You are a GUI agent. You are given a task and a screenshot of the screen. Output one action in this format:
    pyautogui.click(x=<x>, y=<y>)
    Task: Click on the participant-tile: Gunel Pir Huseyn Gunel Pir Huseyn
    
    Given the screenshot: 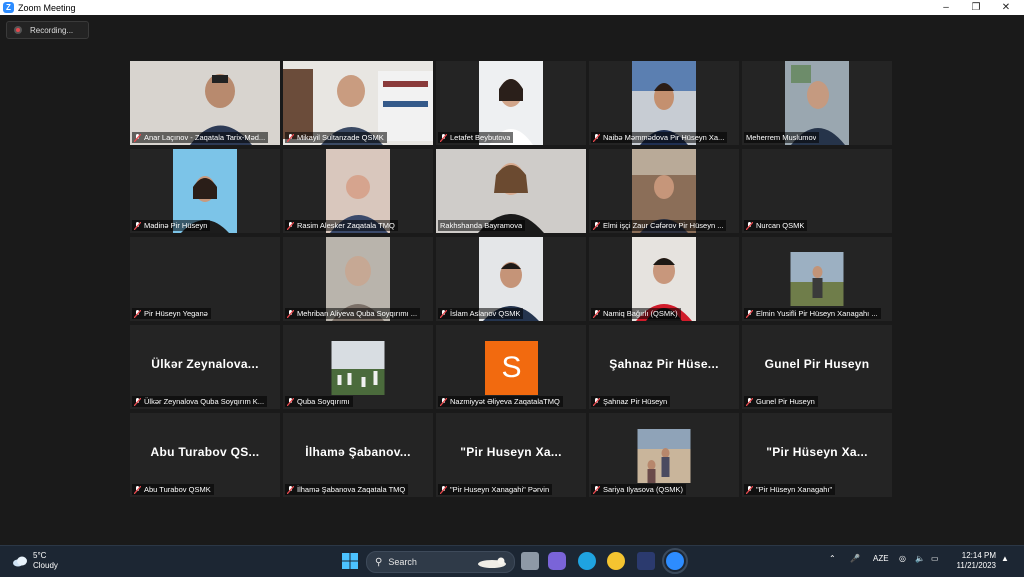 What is the action you would take?
    pyautogui.click(x=817, y=367)
    